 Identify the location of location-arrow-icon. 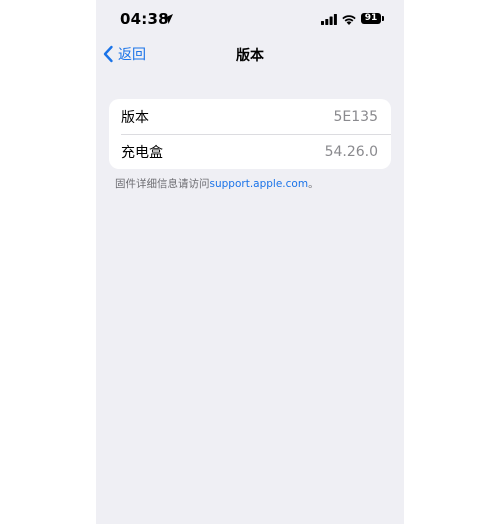
(168, 19).